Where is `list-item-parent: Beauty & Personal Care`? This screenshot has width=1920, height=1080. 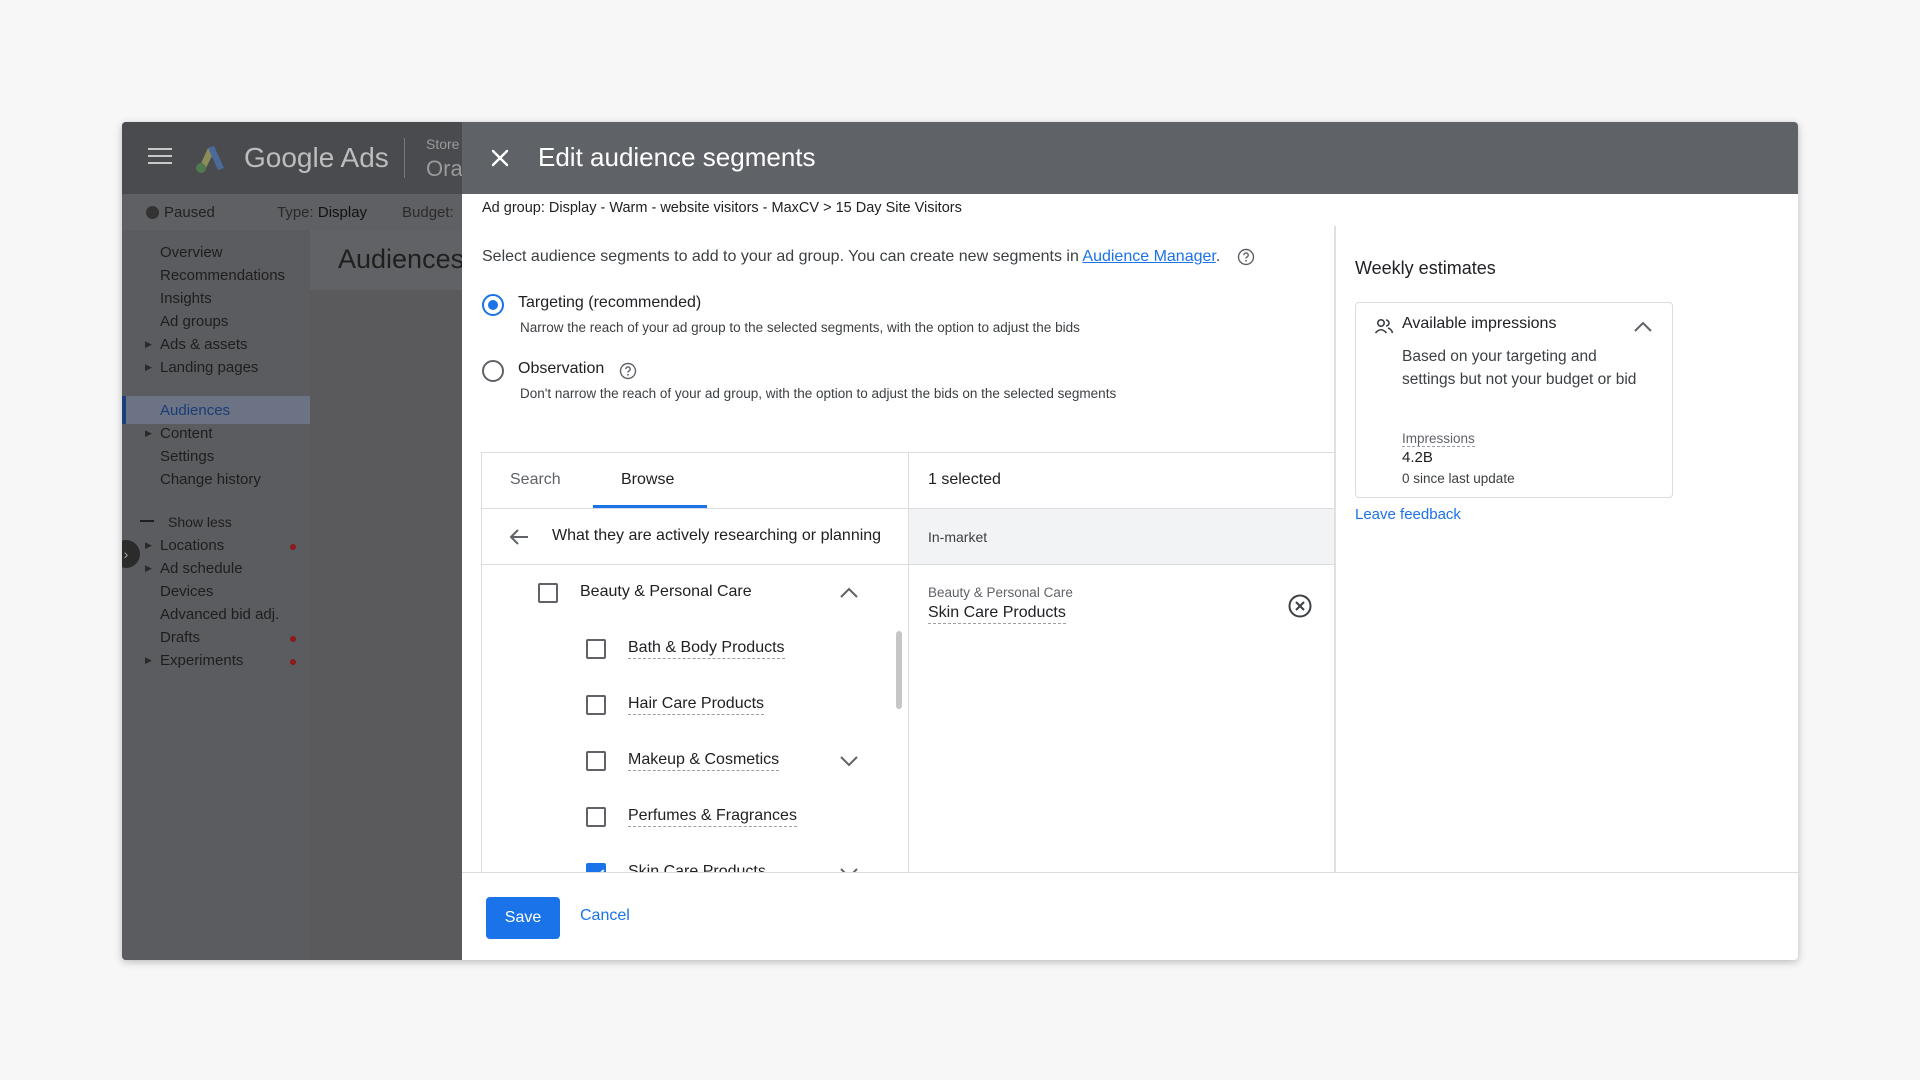 list-item-parent: Beauty & Personal Care is located at coordinates (695, 593).